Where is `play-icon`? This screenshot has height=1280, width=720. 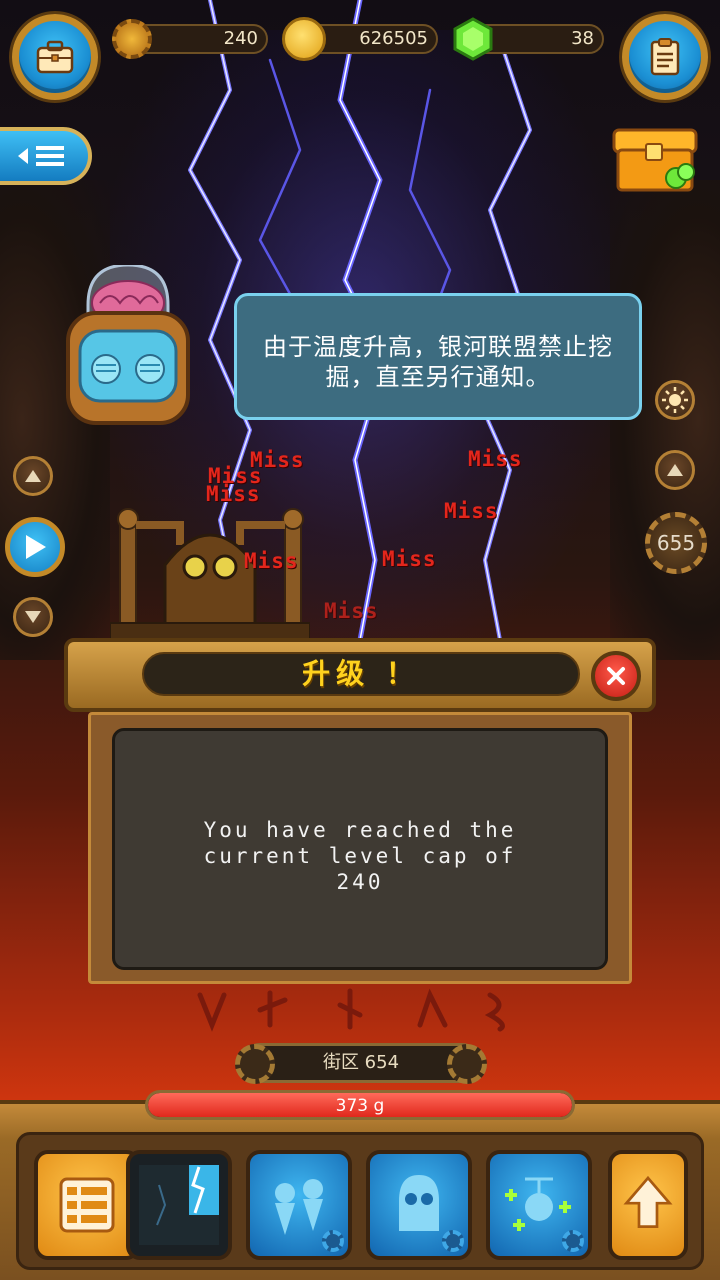
play-icon is located at coordinates (36, 547).